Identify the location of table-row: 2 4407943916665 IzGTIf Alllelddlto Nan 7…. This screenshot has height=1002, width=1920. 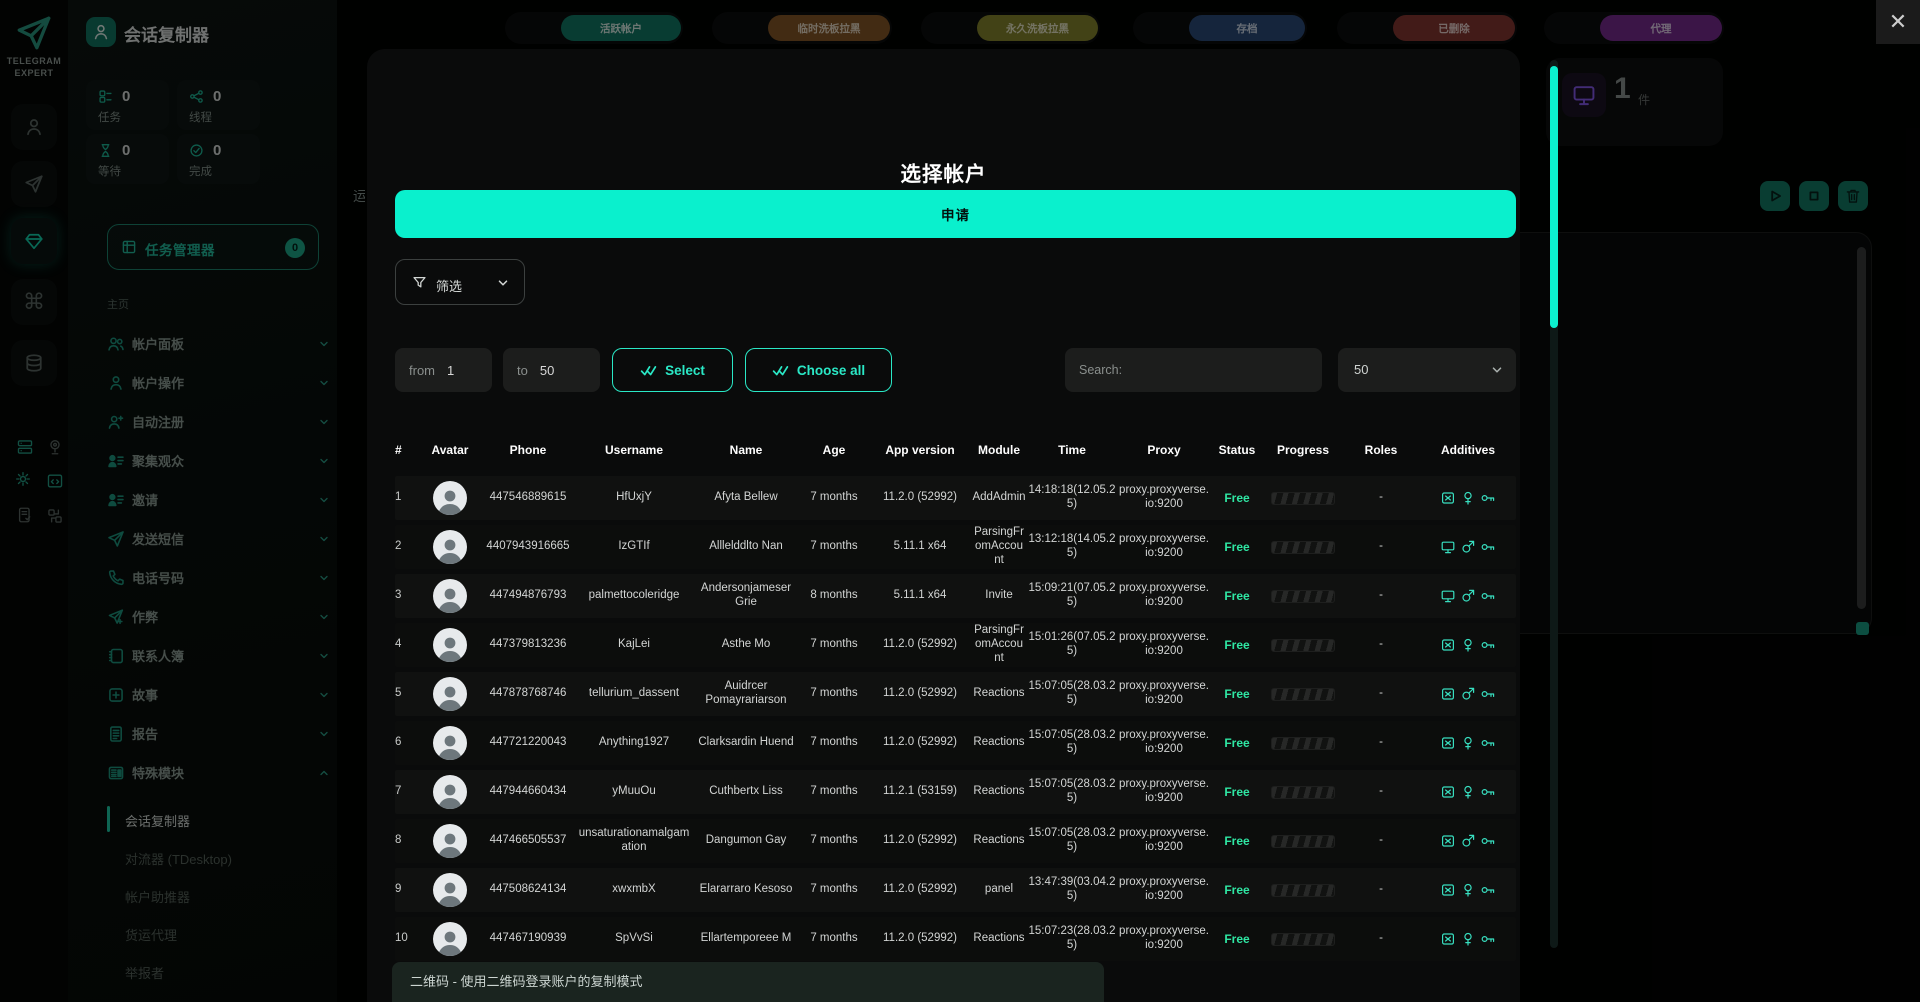
(955, 547).